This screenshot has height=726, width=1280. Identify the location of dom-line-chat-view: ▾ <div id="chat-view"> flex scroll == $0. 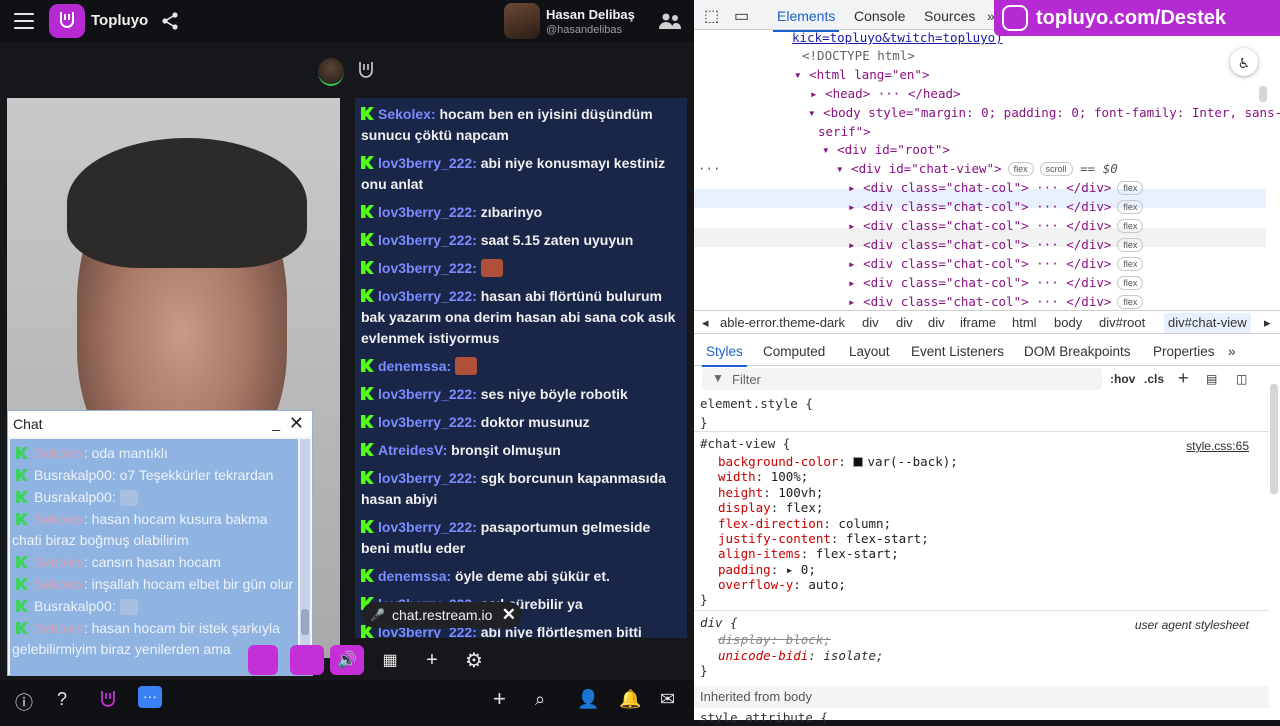
(977, 168).